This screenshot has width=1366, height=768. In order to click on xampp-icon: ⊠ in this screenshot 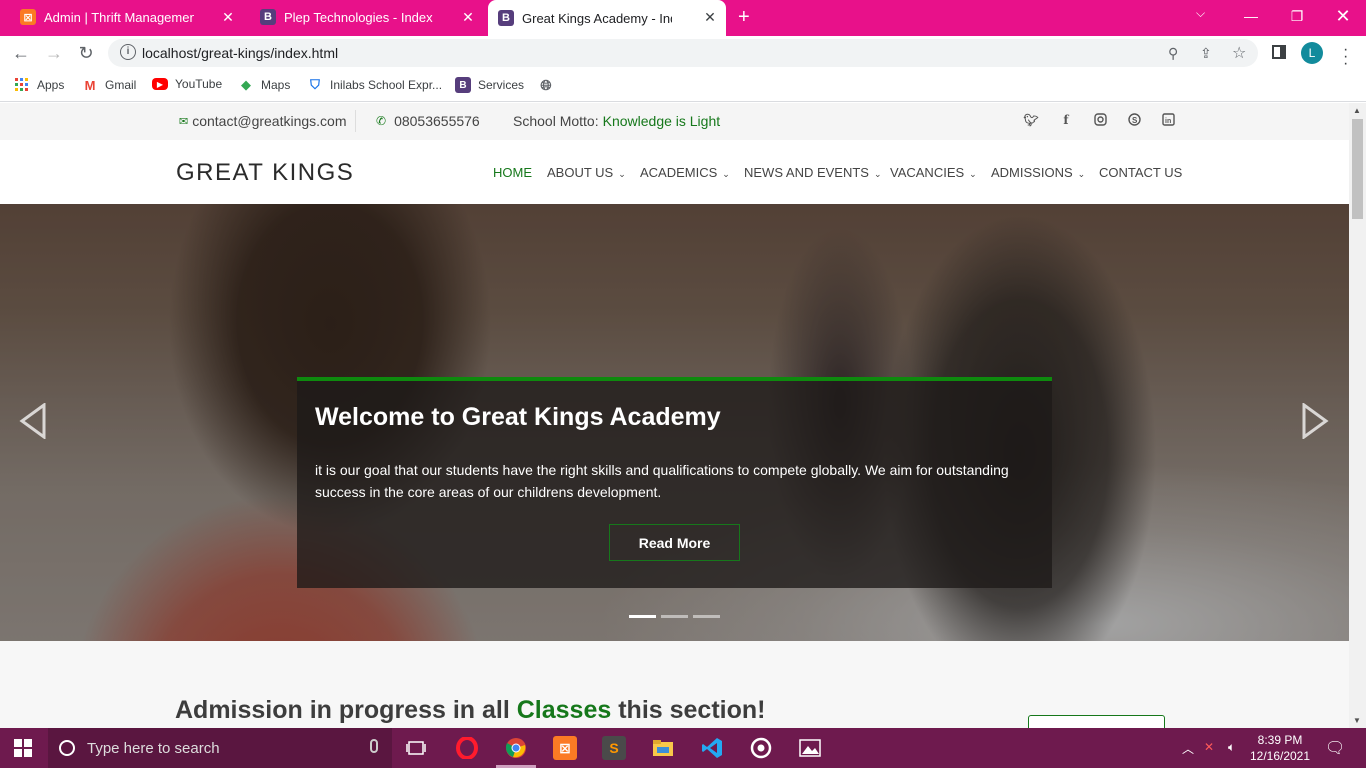, I will do `click(565, 748)`.